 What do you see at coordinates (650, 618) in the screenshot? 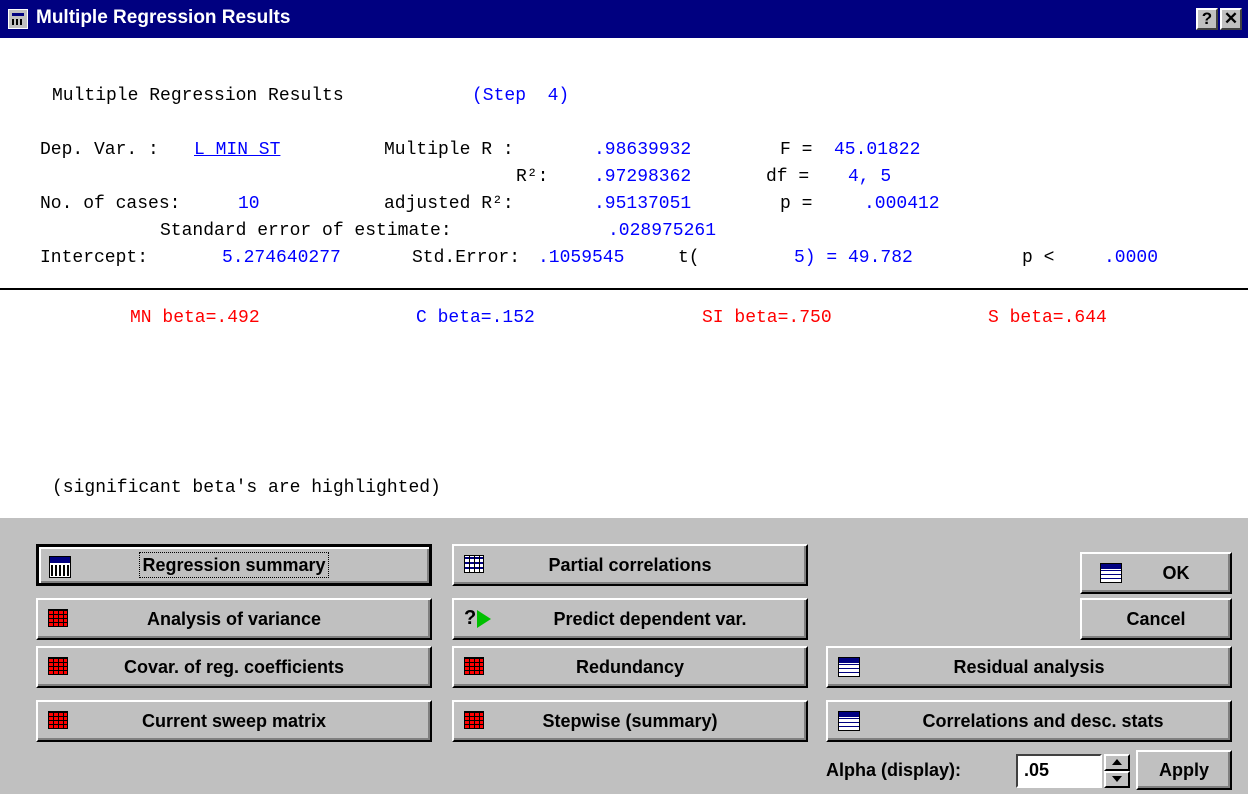
I see `predict-dependent-label: Predict dependent var.` at bounding box center [650, 618].